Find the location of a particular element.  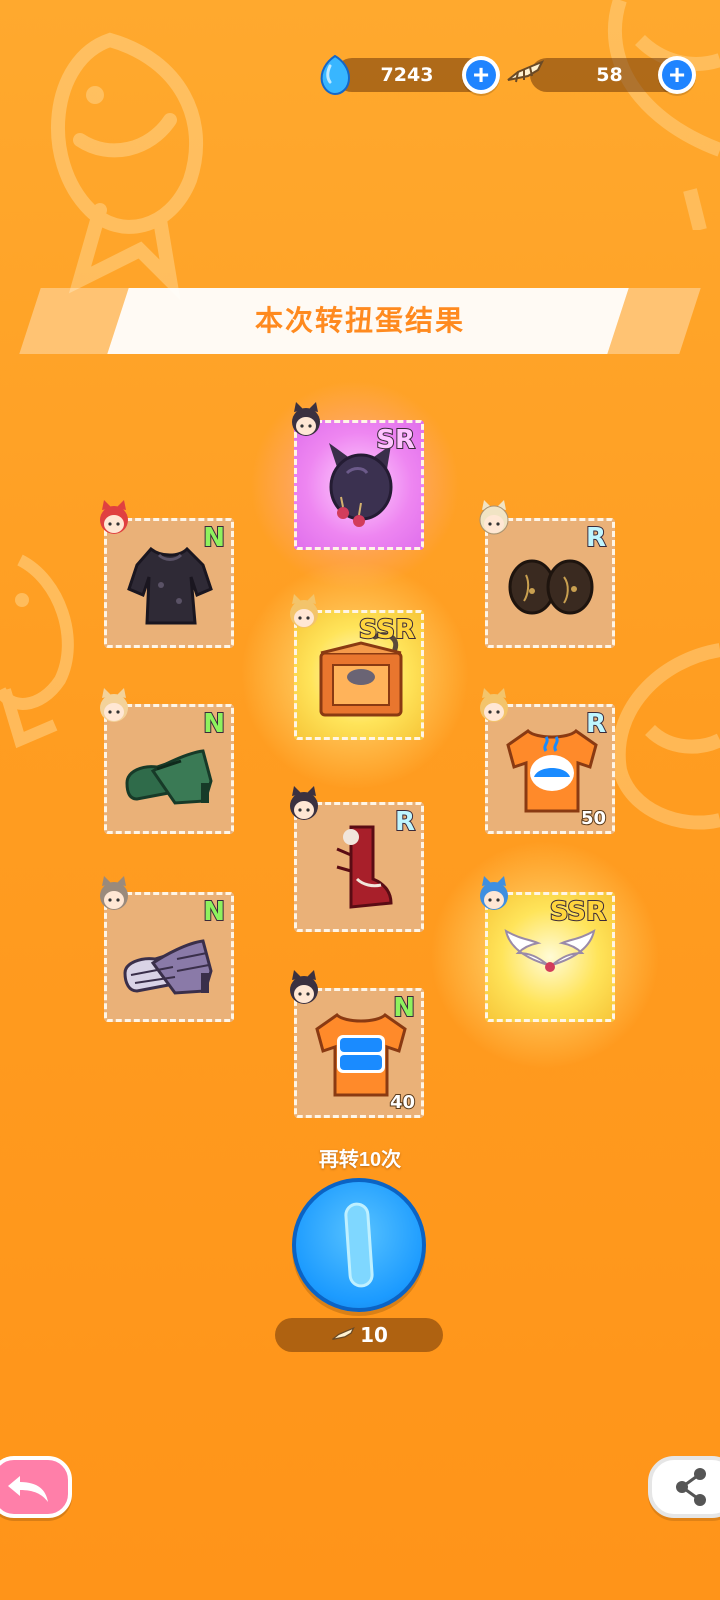

share-button is located at coordinates (684, 1487).